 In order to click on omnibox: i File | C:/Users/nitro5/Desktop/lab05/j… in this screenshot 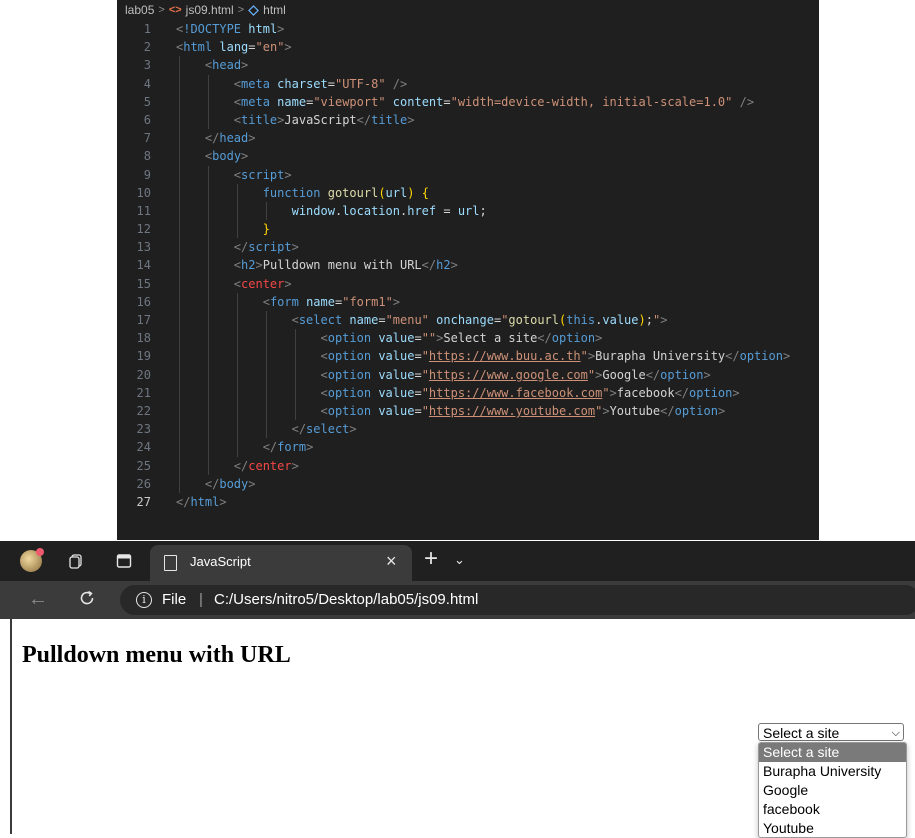, I will do `click(517, 600)`.